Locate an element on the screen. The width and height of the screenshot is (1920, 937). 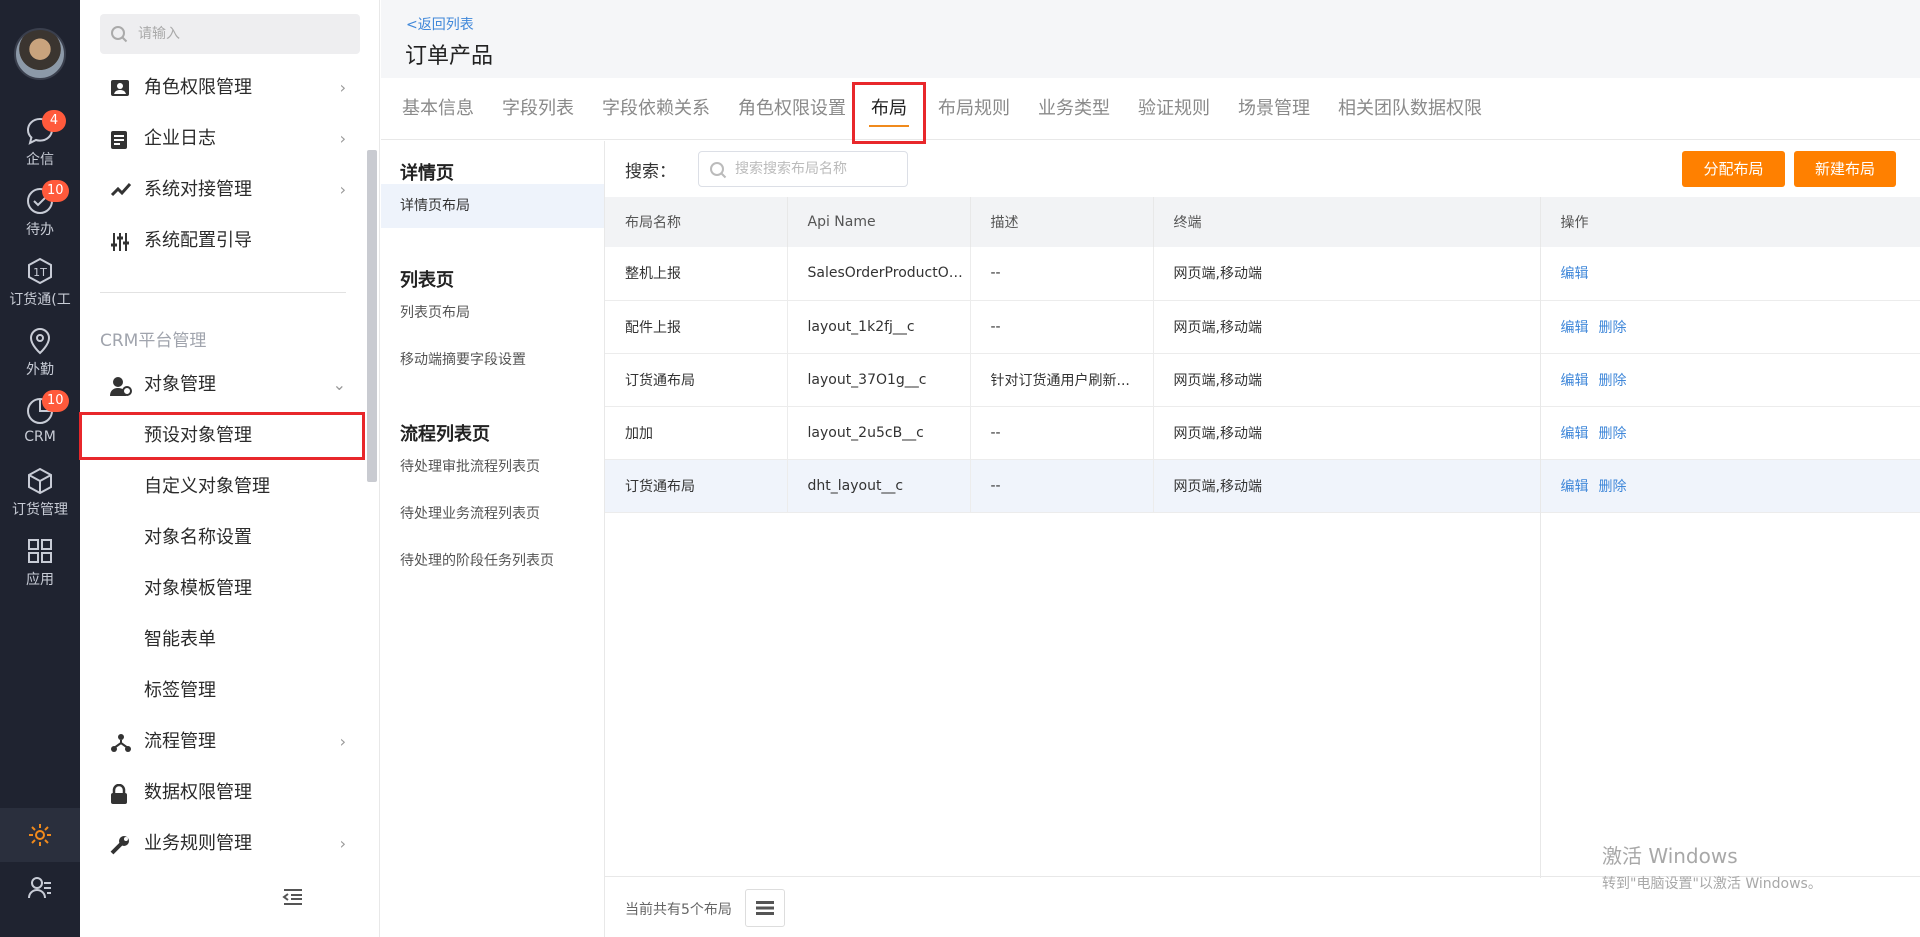
rail-label: 应用 is located at coordinates (40, 580).